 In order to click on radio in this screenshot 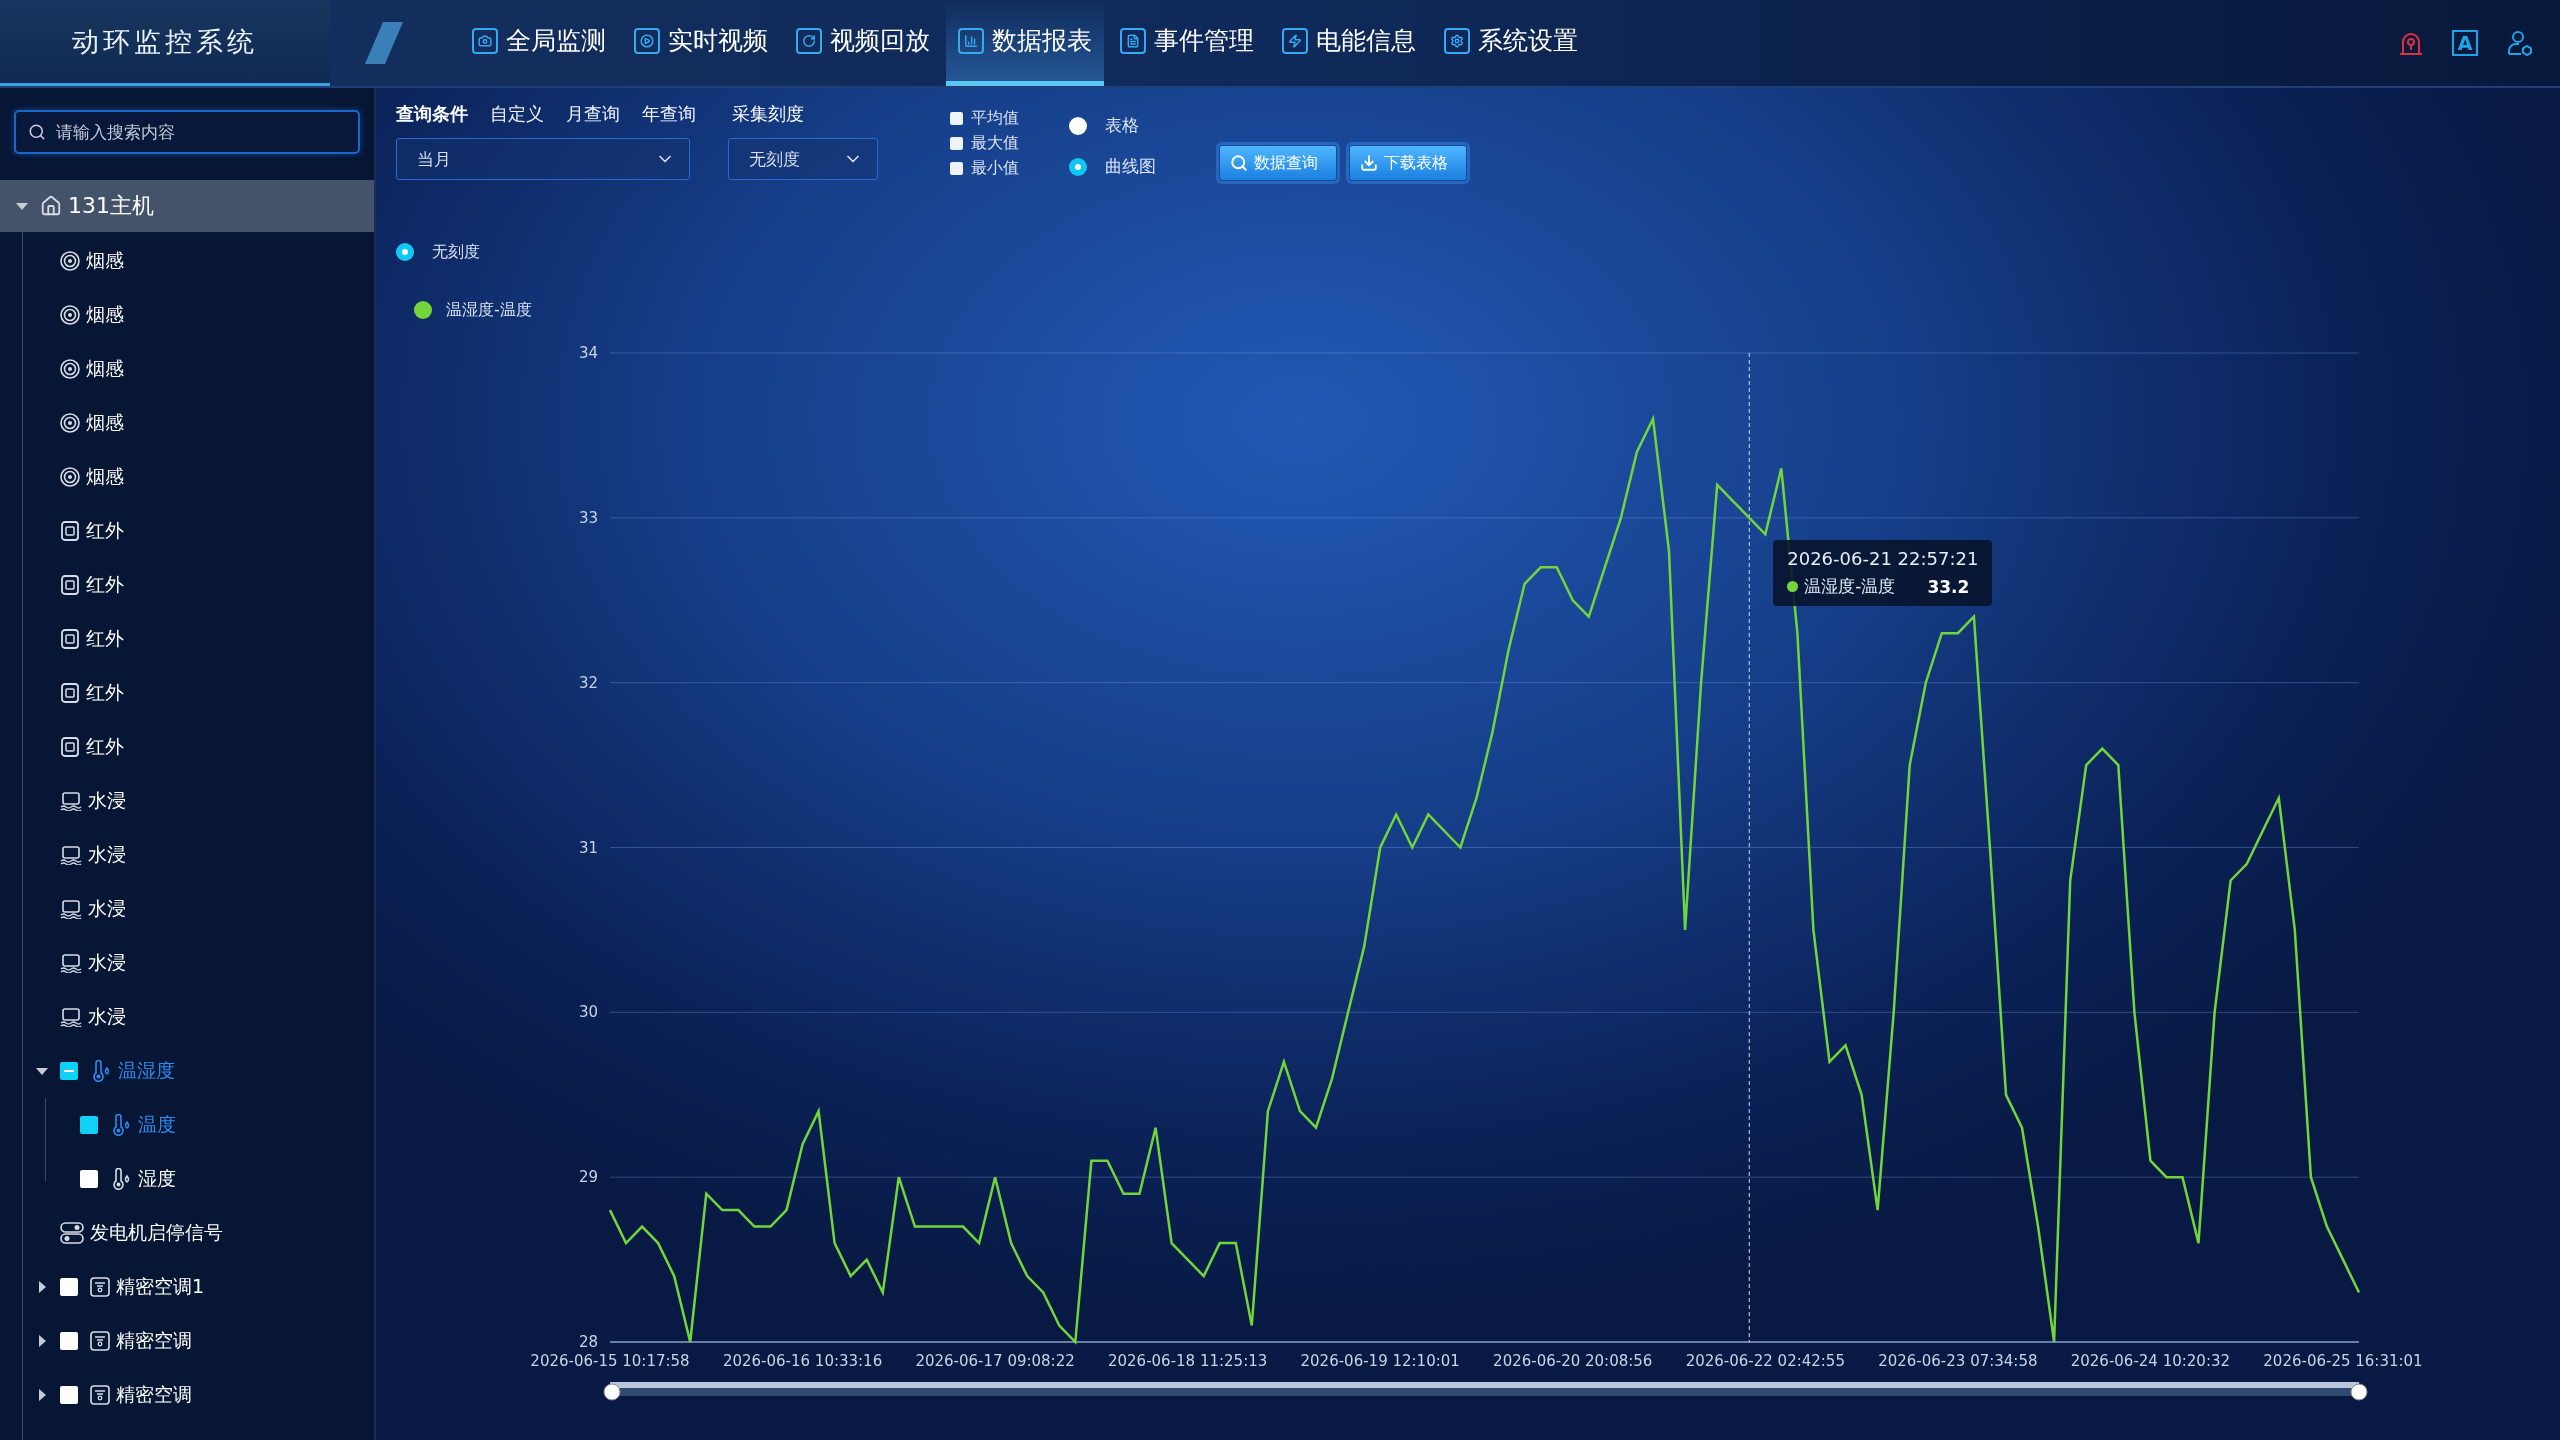, I will do `click(405, 252)`.